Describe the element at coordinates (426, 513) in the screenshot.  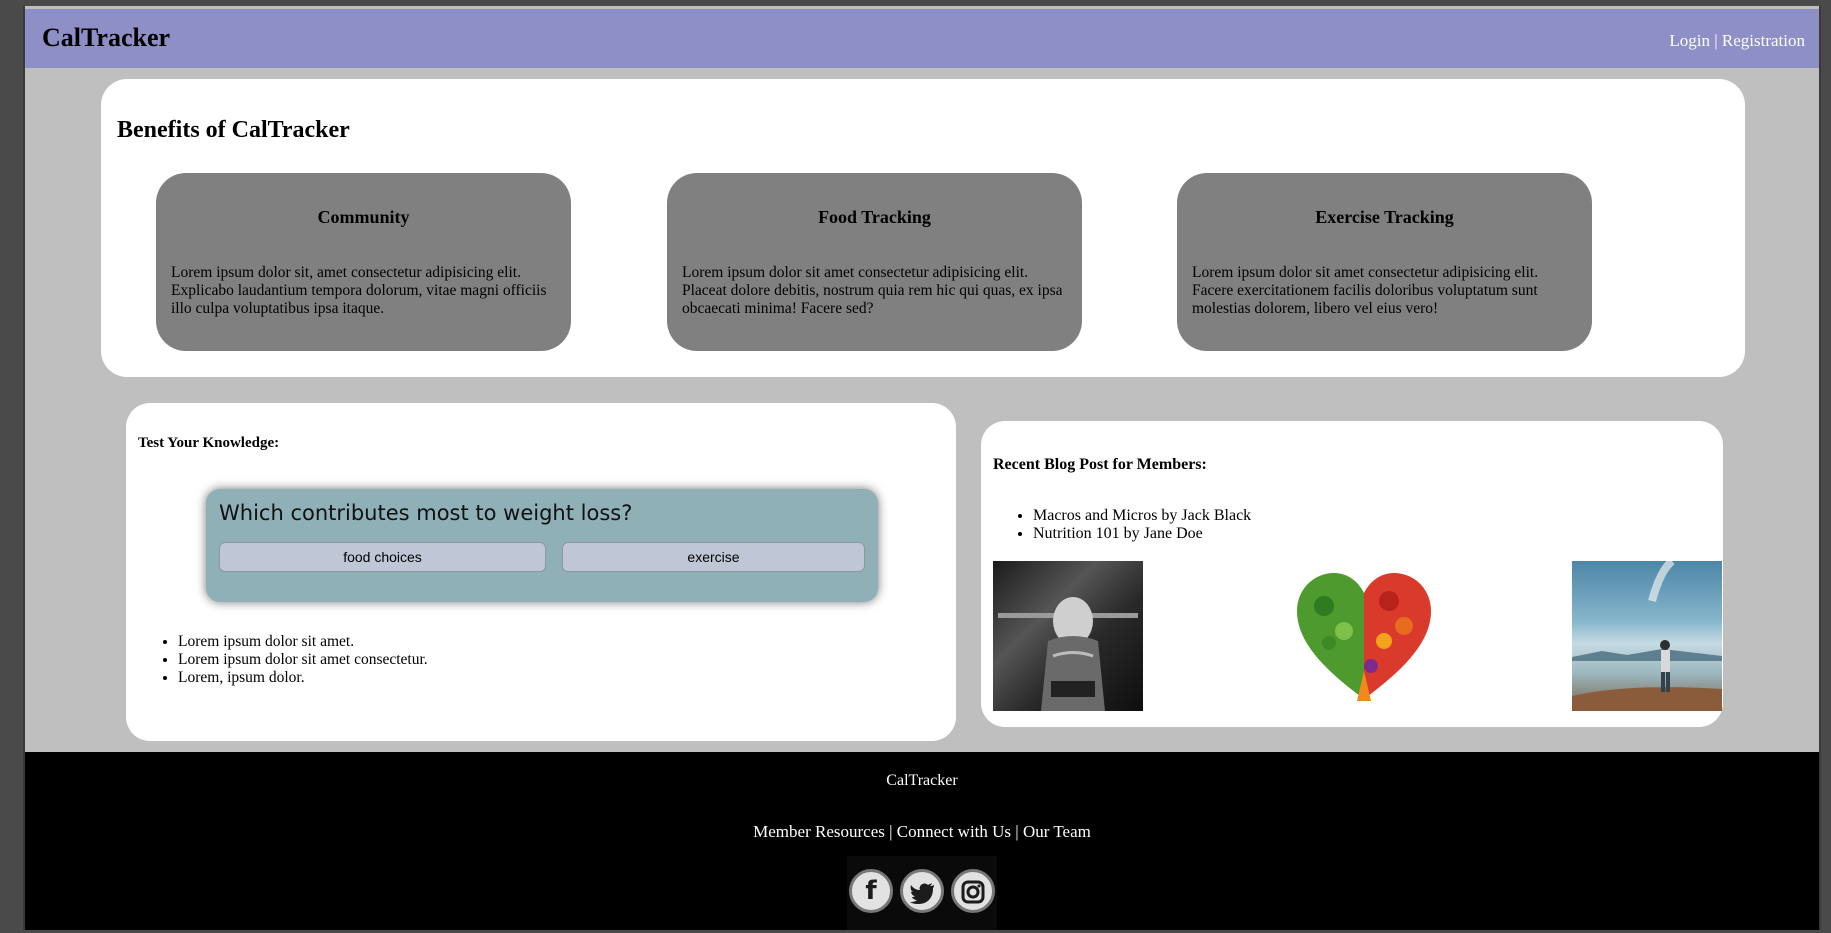
I see `quiz-question: Which contributes most to weight loss?` at that location.